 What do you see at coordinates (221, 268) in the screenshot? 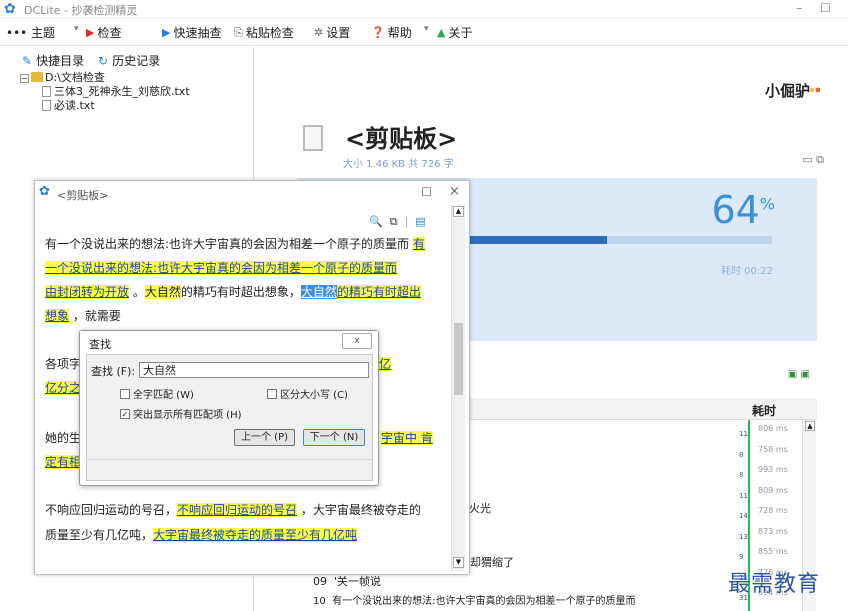
I see `match-text: 一个没说出来的想法:也许大宇宙真的会因为相差一个原子的质量而` at bounding box center [221, 268].